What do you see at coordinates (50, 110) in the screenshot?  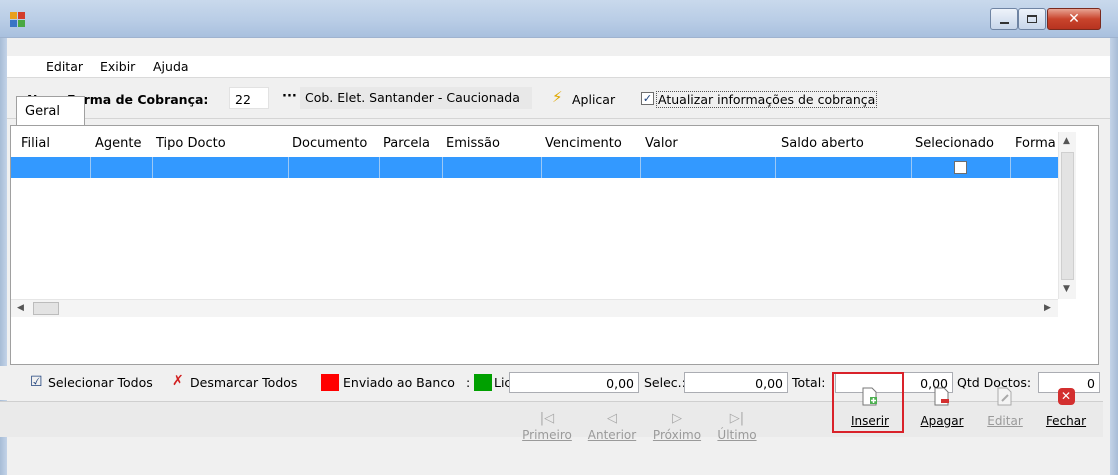 I see `tab-geral: Geral` at bounding box center [50, 110].